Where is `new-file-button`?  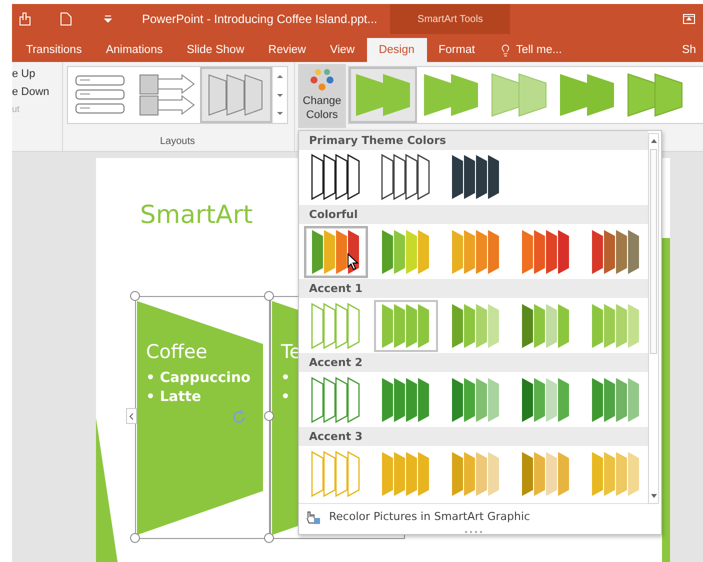
new-file-button is located at coordinates (66, 19).